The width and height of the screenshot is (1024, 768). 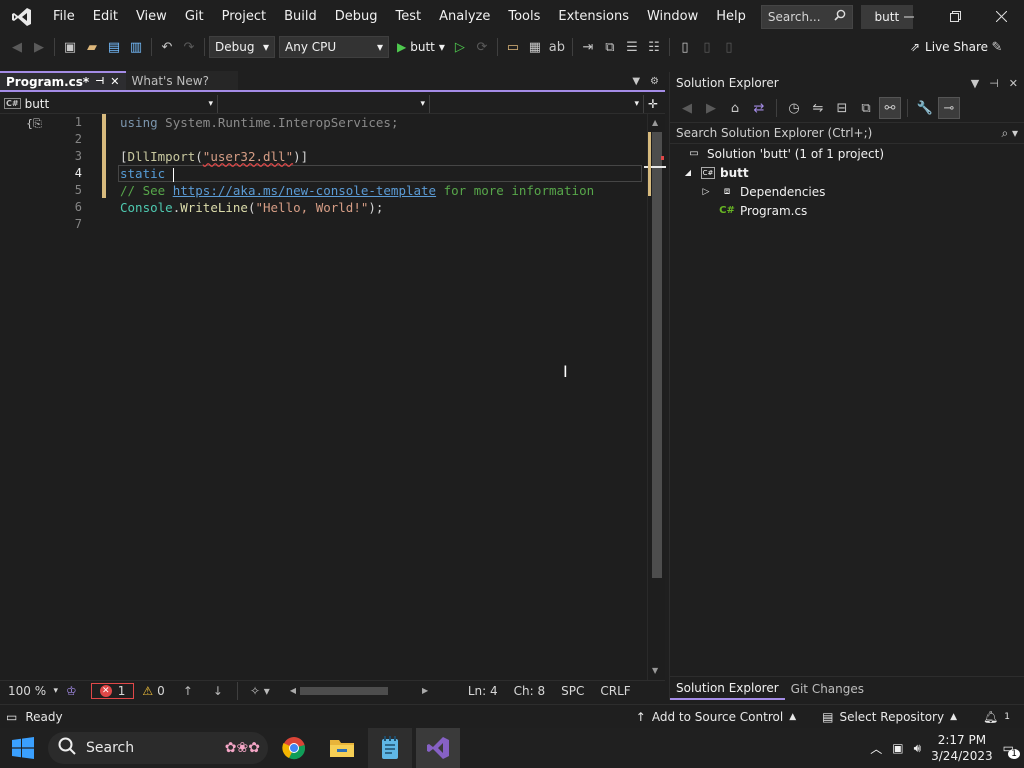 I want to click on switch-views-icon: ⇄, so click(x=759, y=108).